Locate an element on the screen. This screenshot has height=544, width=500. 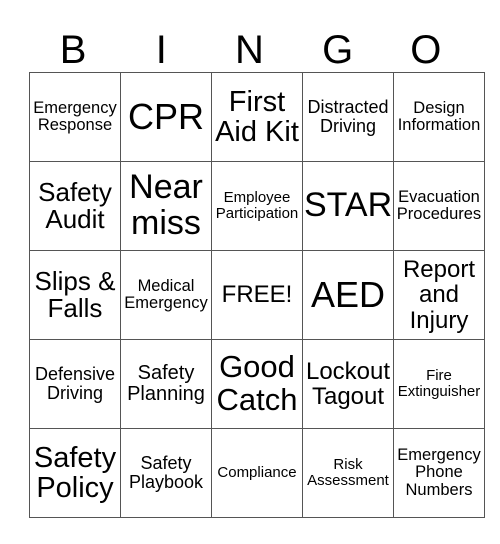
cell-label: Fire Extinguisher is located at coordinates (439, 383).